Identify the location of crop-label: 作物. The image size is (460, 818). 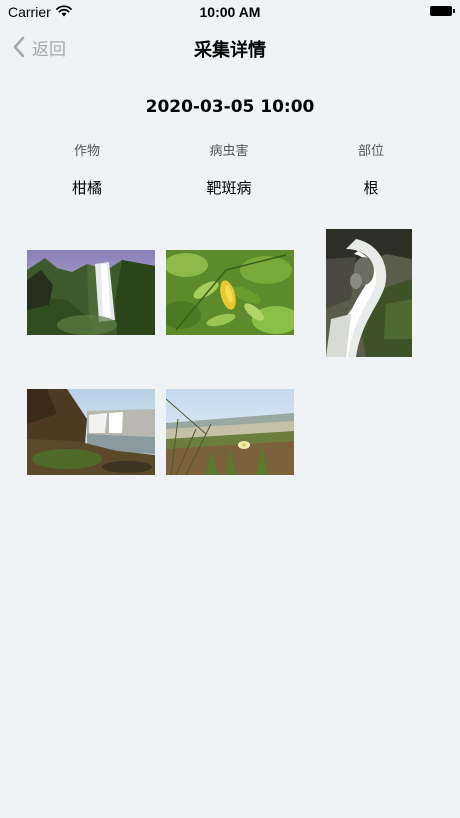
(86, 151).